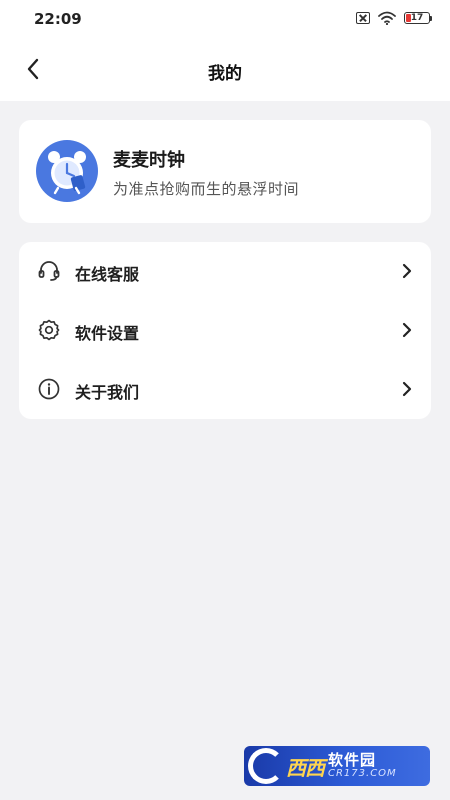 This screenshot has width=450, height=800. I want to click on battery-icon: 17, so click(418, 18).